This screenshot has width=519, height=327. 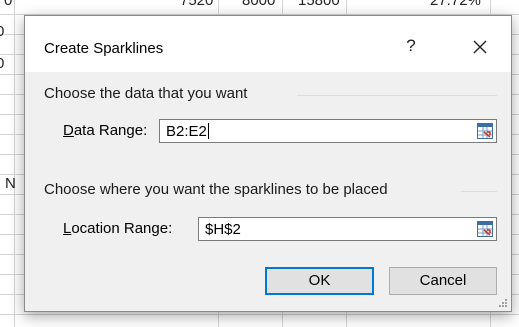 I want to click on location-range-label: Location Range:, so click(x=117, y=228).